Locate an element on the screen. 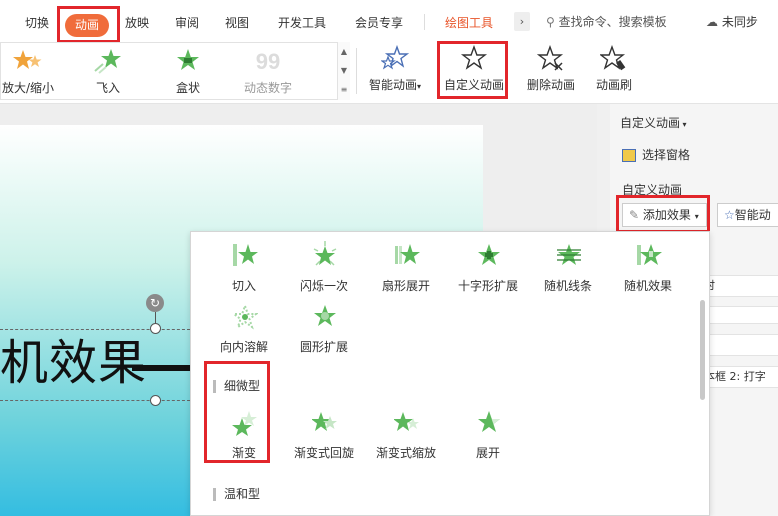 This screenshot has width=778, height=516. gallery-scroll-down-icon: ▼ is located at coordinates (344, 70).